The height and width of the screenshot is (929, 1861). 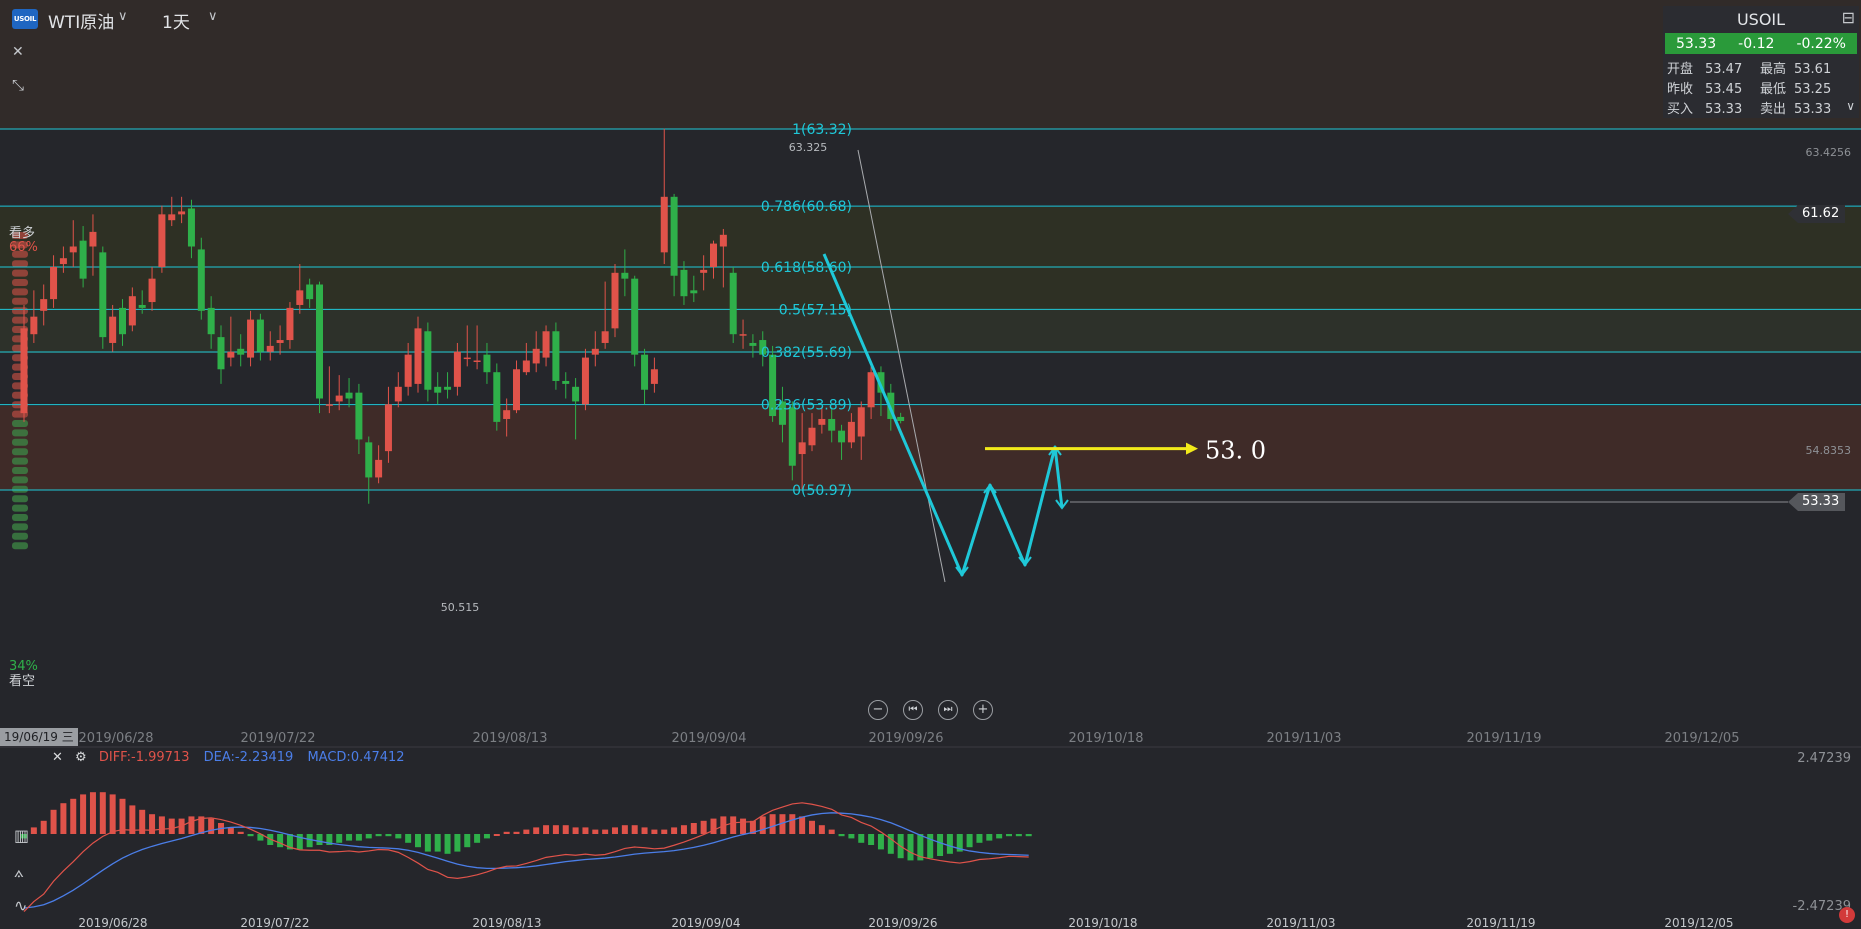 What do you see at coordinates (830, 19) in the screenshot?
I see `top-bar: USOIL WTI原油 ∨ 1天 ∨` at bounding box center [830, 19].